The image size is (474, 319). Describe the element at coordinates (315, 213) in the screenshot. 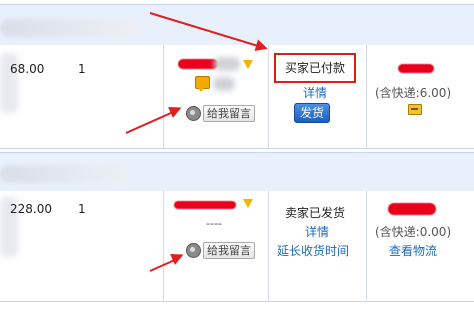

I see `order-status: 卖家已发货` at that location.